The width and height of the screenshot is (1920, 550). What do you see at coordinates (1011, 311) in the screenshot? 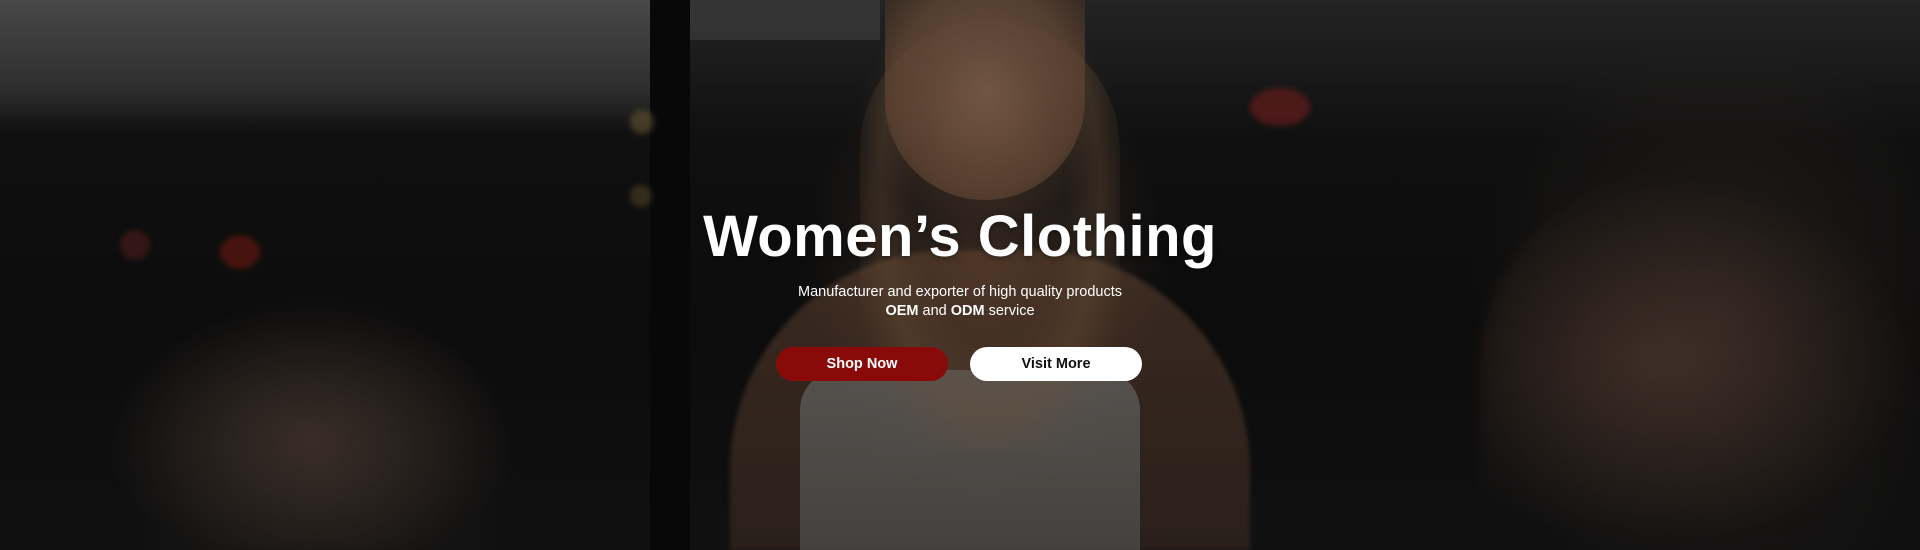
I see `service-text: service` at bounding box center [1011, 311].